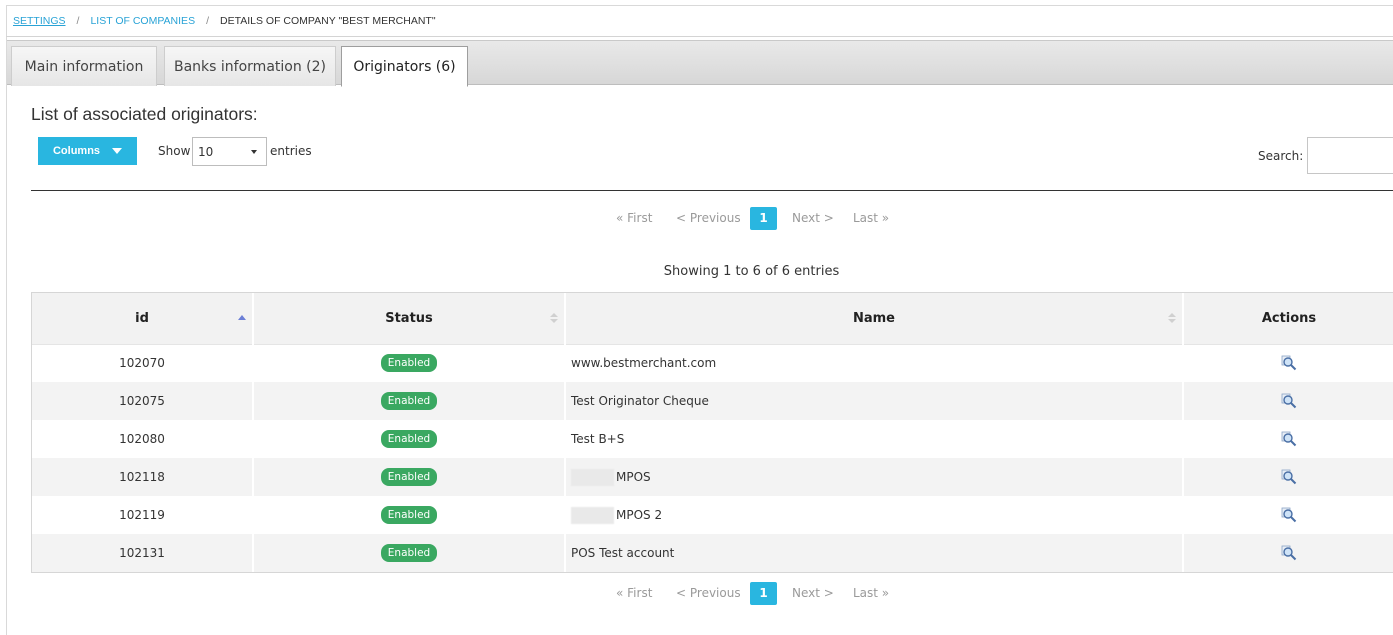  What do you see at coordinates (76, 151) in the screenshot?
I see `columns-button-label: Columns` at bounding box center [76, 151].